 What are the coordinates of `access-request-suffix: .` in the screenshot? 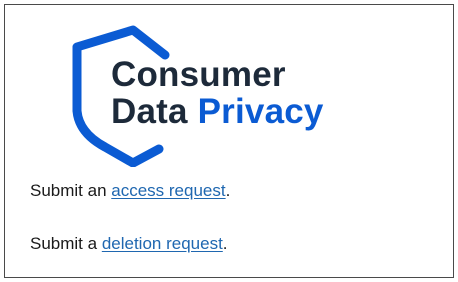 It's located at (228, 190).